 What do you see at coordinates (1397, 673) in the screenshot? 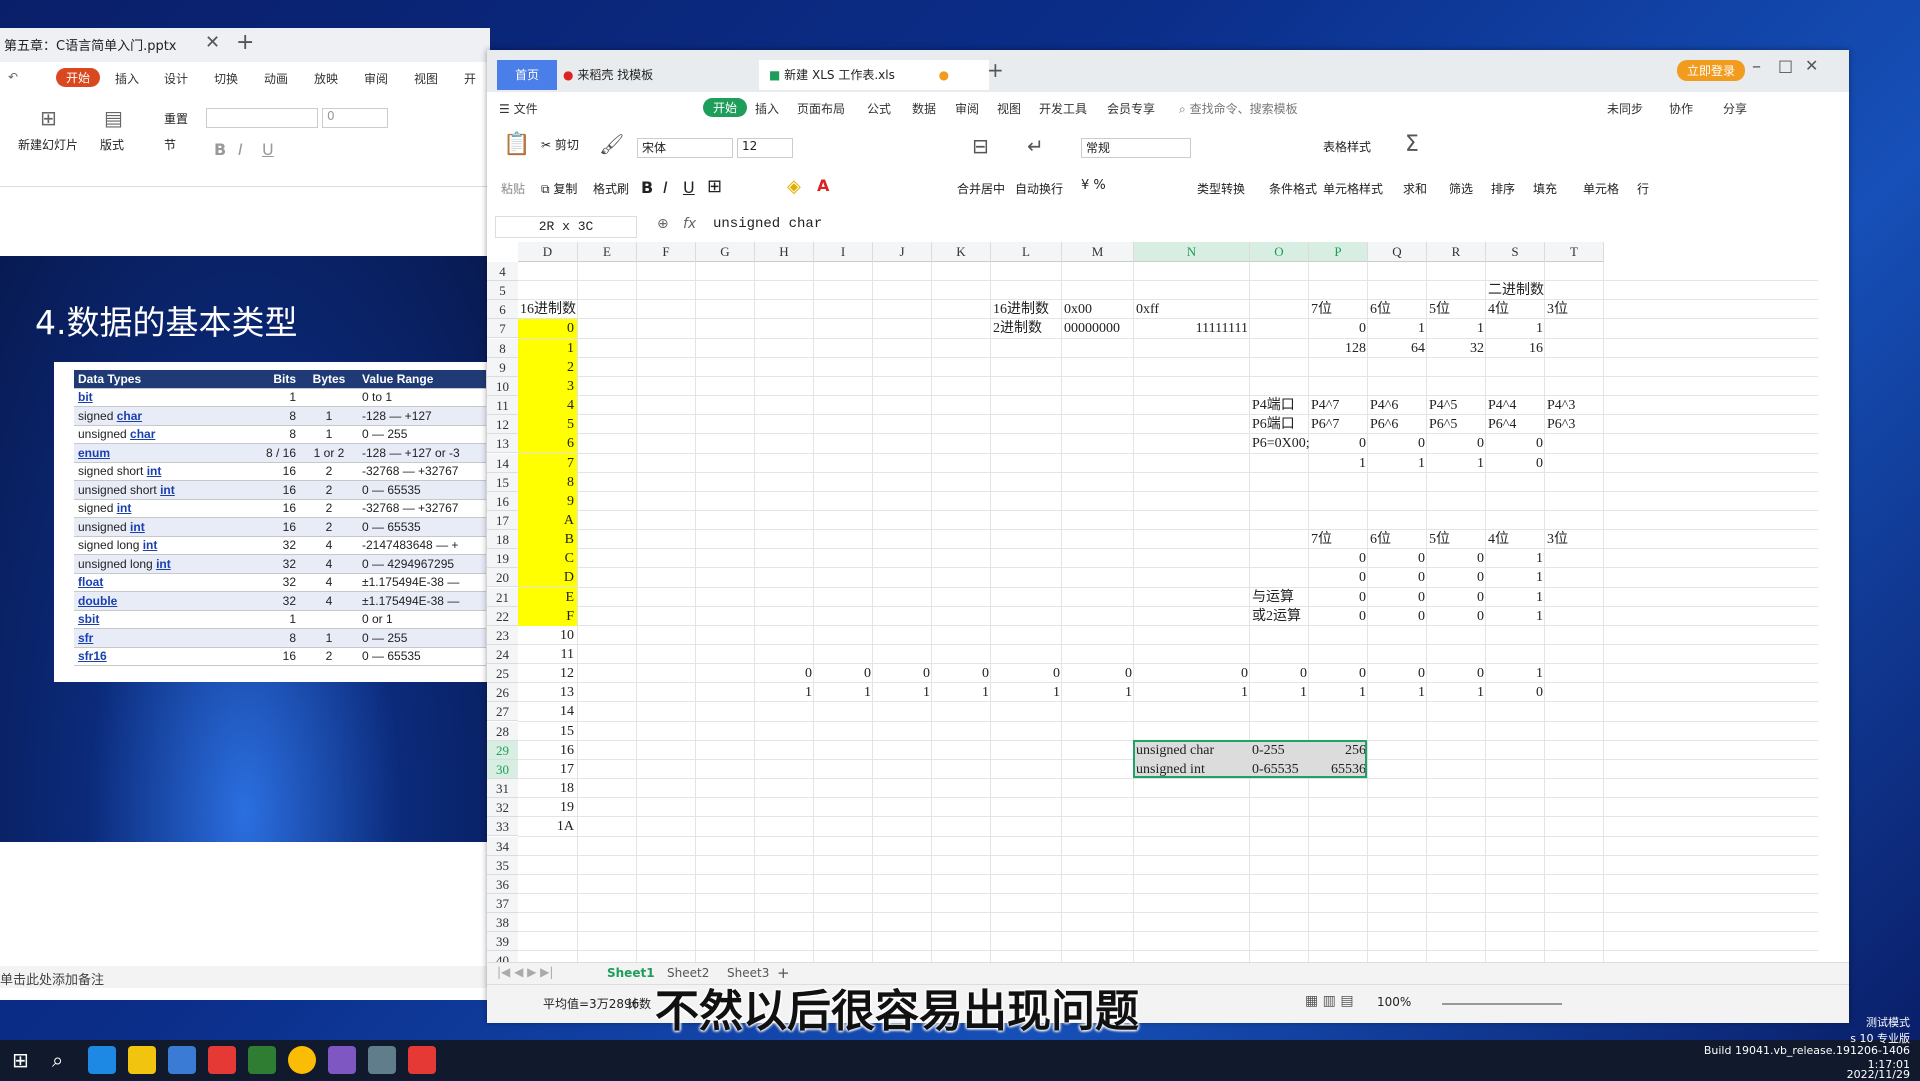
I see `cell-Q25: 0` at bounding box center [1397, 673].